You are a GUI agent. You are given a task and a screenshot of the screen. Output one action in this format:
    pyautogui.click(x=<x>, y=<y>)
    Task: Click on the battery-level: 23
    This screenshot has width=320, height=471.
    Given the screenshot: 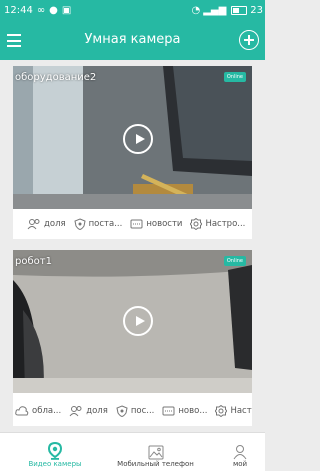 What is the action you would take?
    pyautogui.click(x=256, y=10)
    